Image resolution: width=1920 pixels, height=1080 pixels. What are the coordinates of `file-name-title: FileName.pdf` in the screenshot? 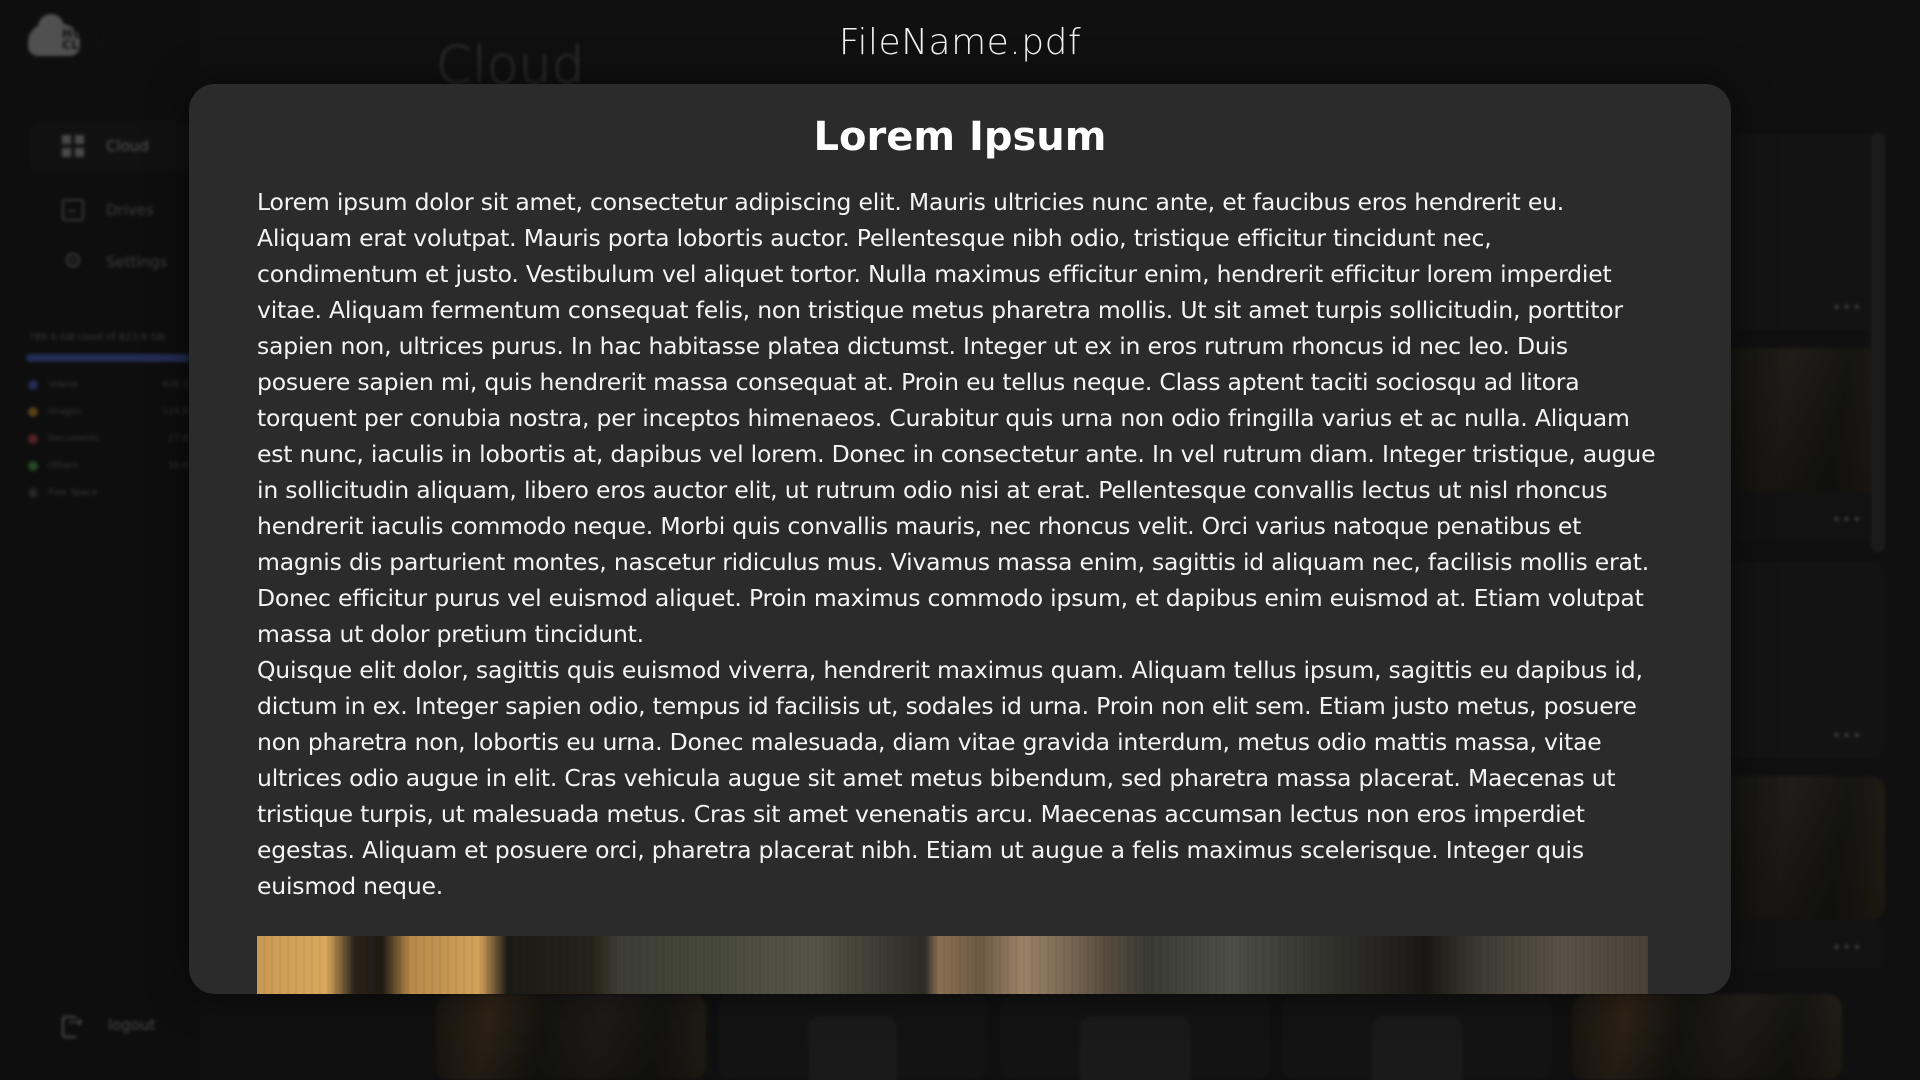 It's located at (960, 42).